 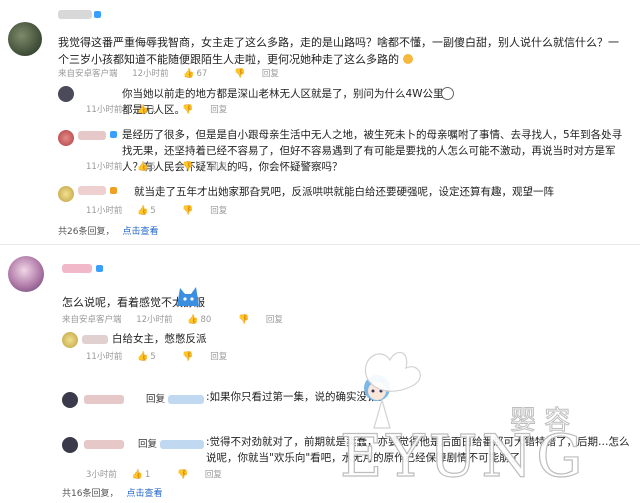 I want to click on like-count: 5, so click(x=153, y=357).